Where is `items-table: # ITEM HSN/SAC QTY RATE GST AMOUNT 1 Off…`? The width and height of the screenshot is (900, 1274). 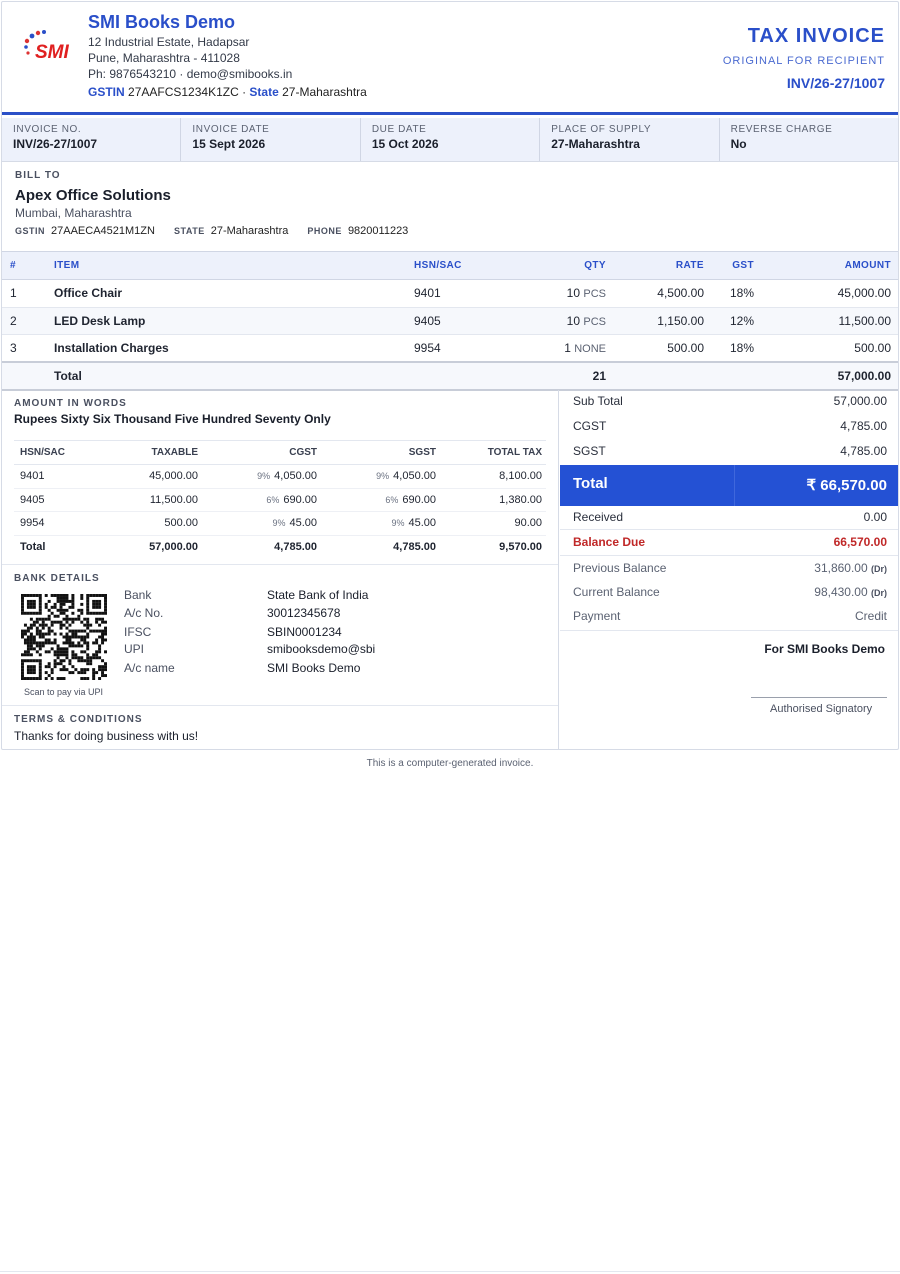 items-table: # ITEM HSN/SAC QTY RATE GST AMOUNT 1 Off… is located at coordinates (450, 321).